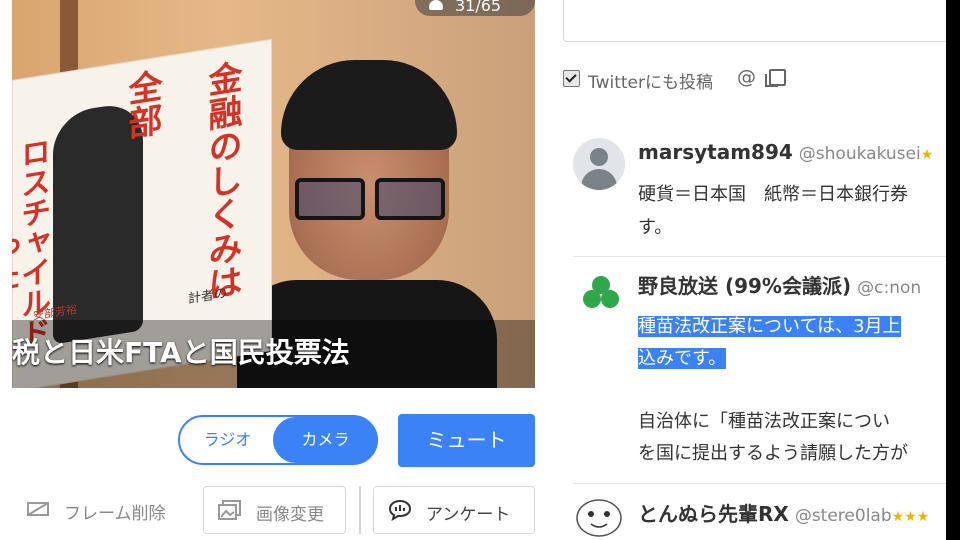 The image size is (960, 540). What do you see at coordinates (181, 352) in the screenshot?
I see `ticker-text: 税と日米FTAと国民投票法` at bounding box center [181, 352].